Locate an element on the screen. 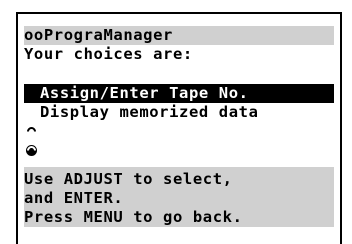 The height and width of the screenshot is (244, 352). help-line-3: Press MENU to go back. is located at coordinates (133, 217).